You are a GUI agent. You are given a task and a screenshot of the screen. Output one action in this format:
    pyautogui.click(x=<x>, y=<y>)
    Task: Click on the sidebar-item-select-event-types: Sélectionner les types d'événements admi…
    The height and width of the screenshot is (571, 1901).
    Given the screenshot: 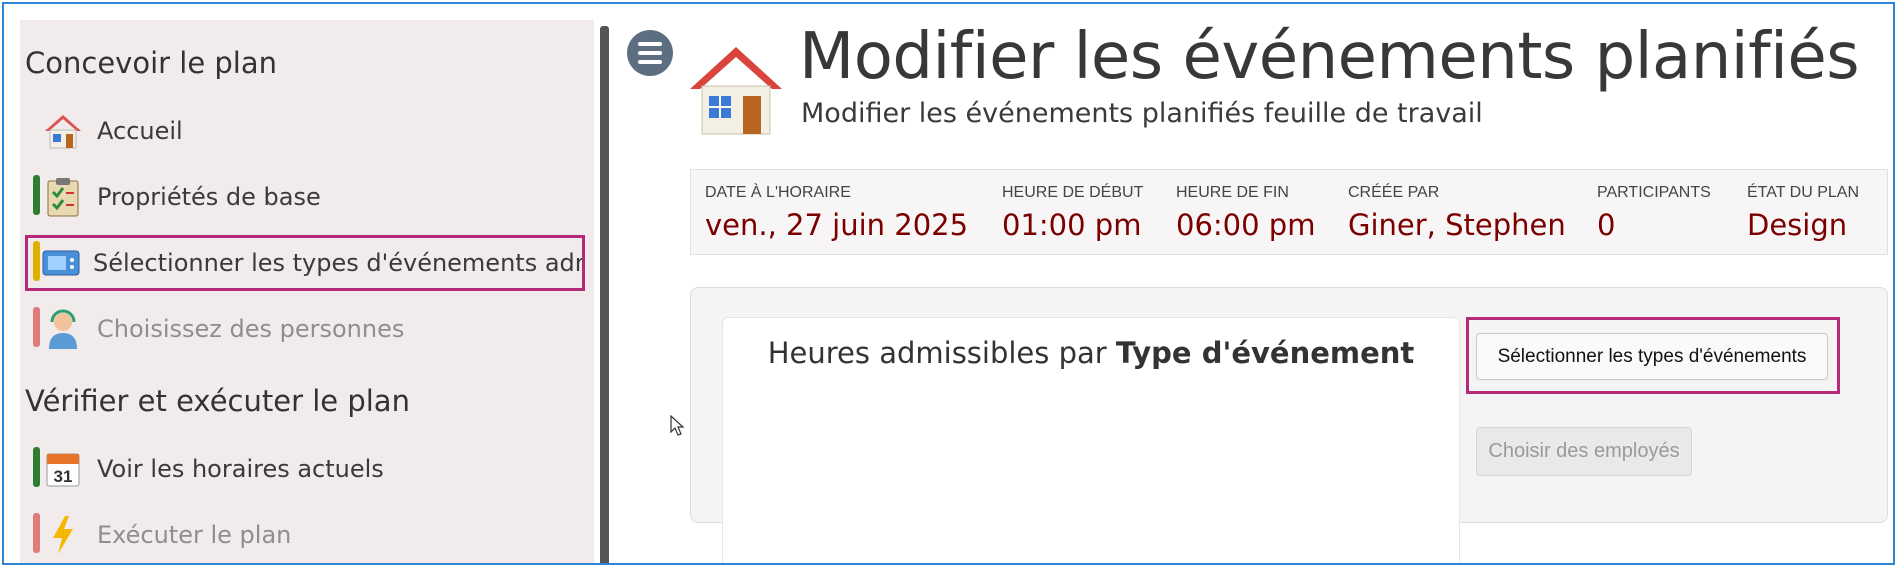 What is the action you would take?
    pyautogui.click(x=305, y=263)
    